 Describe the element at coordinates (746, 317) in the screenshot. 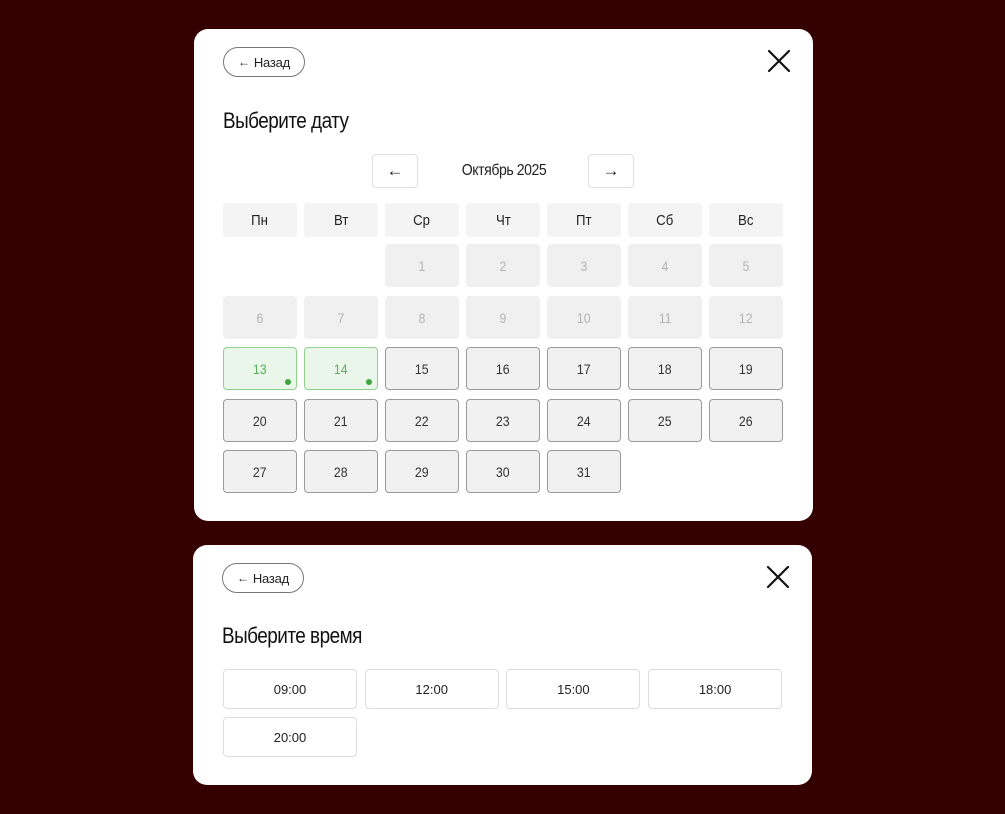

I see `calendar-day-number: 12` at that location.